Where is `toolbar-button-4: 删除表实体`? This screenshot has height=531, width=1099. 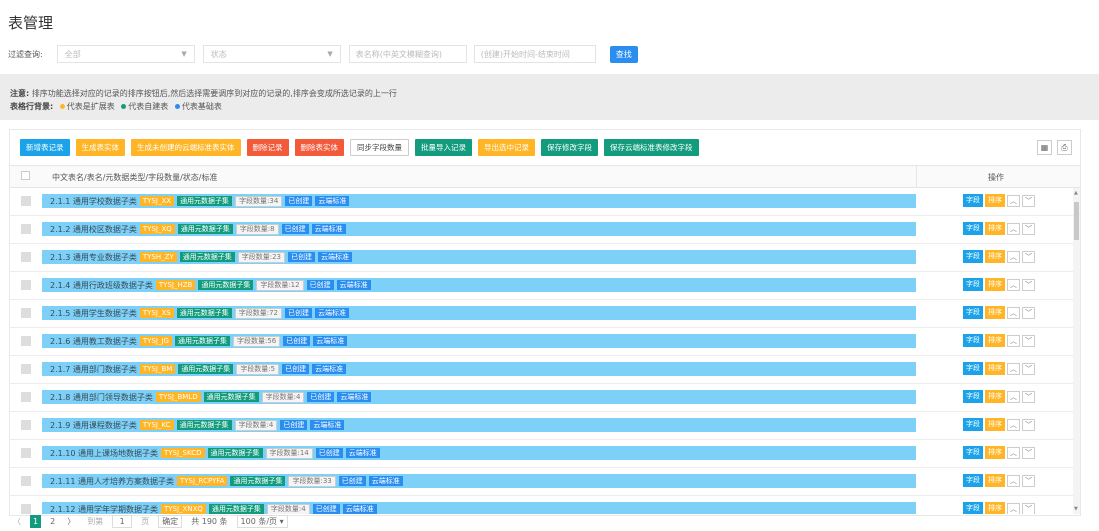
toolbar-button-4: 删除表实体 is located at coordinates (319, 147).